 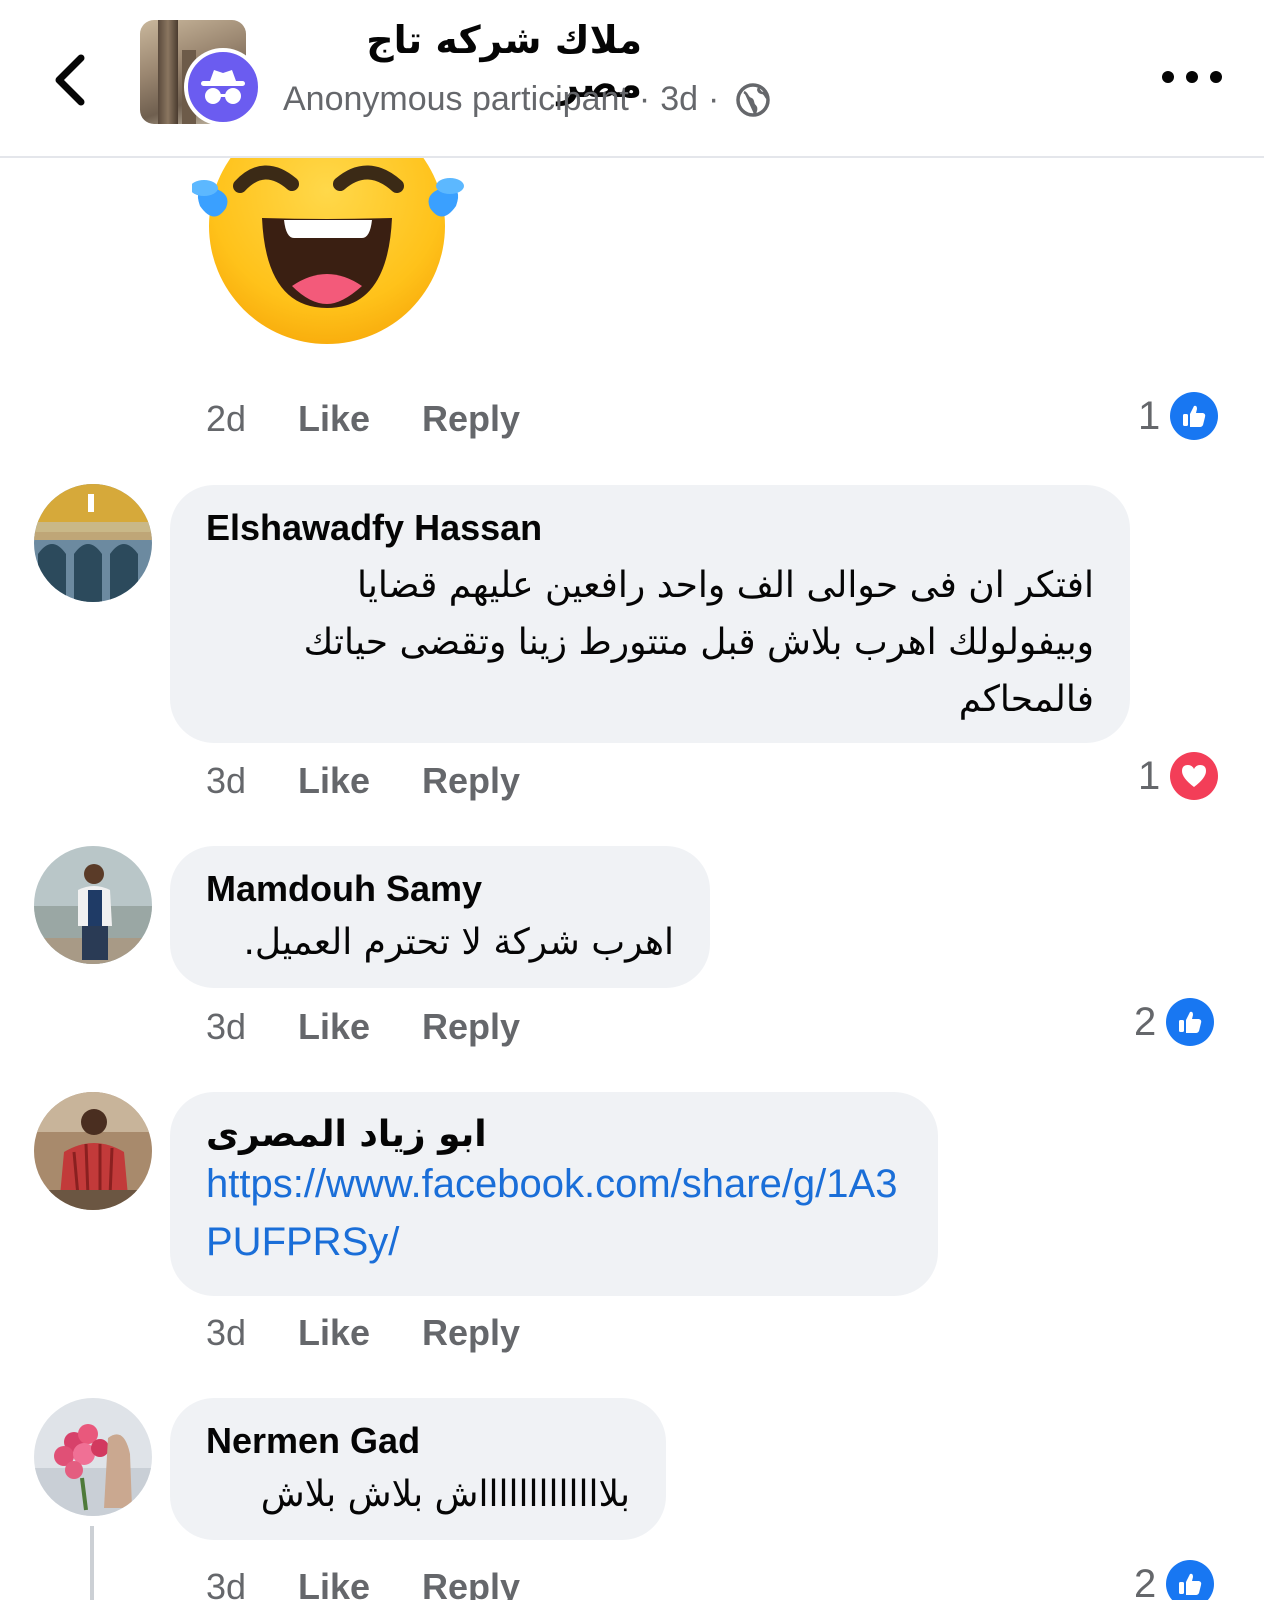 I want to click on comment-author: Elshawadfy Hassan, so click(x=650, y=528).